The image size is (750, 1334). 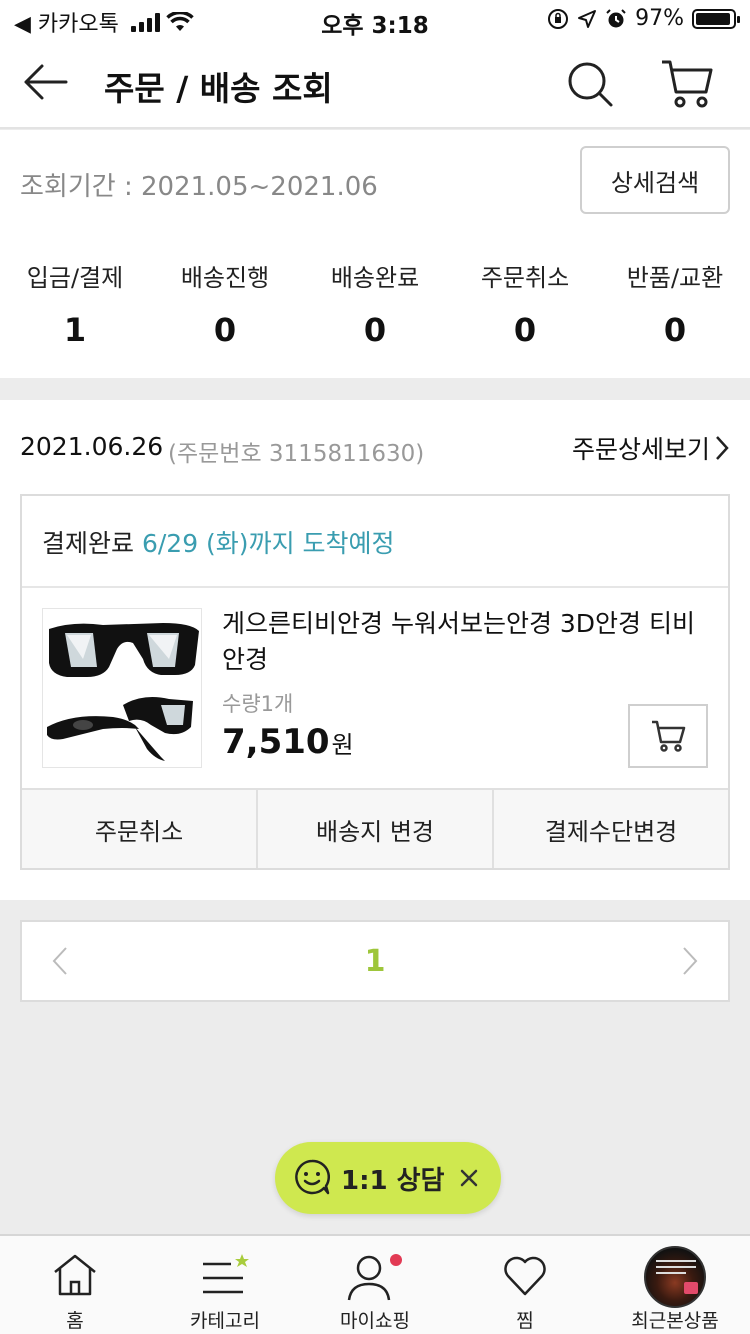 I want to click on status-bar: ◀ 카카오톡 오후 3:18 97%, so click(x=375, y=20).